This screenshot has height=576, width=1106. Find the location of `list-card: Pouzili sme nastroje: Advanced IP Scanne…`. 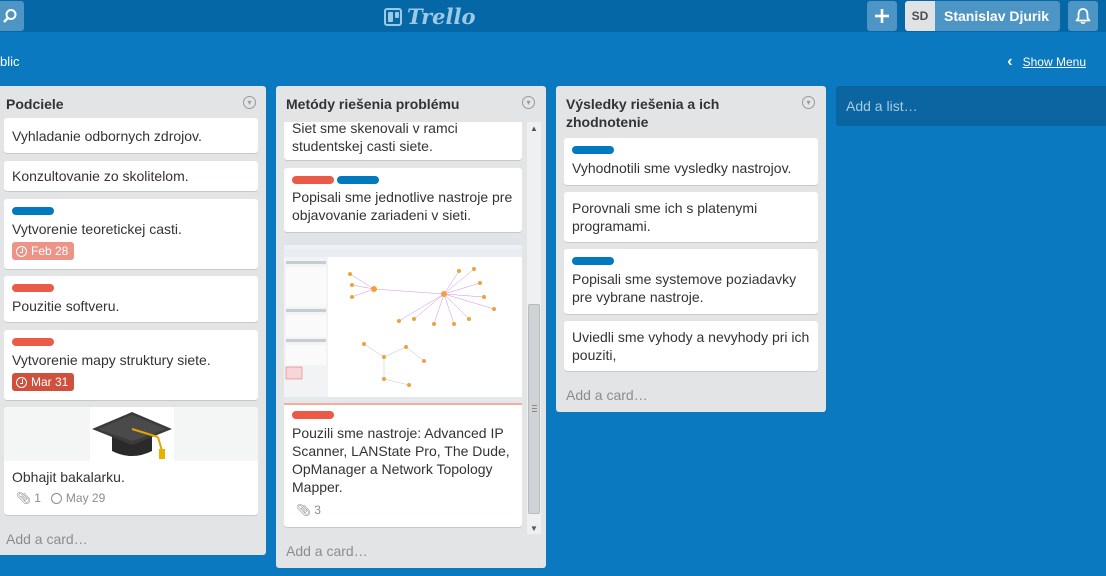

list-card: Pouzili sme nastroje: Advanced IP Scanne… is located at coordinates (403, 383).